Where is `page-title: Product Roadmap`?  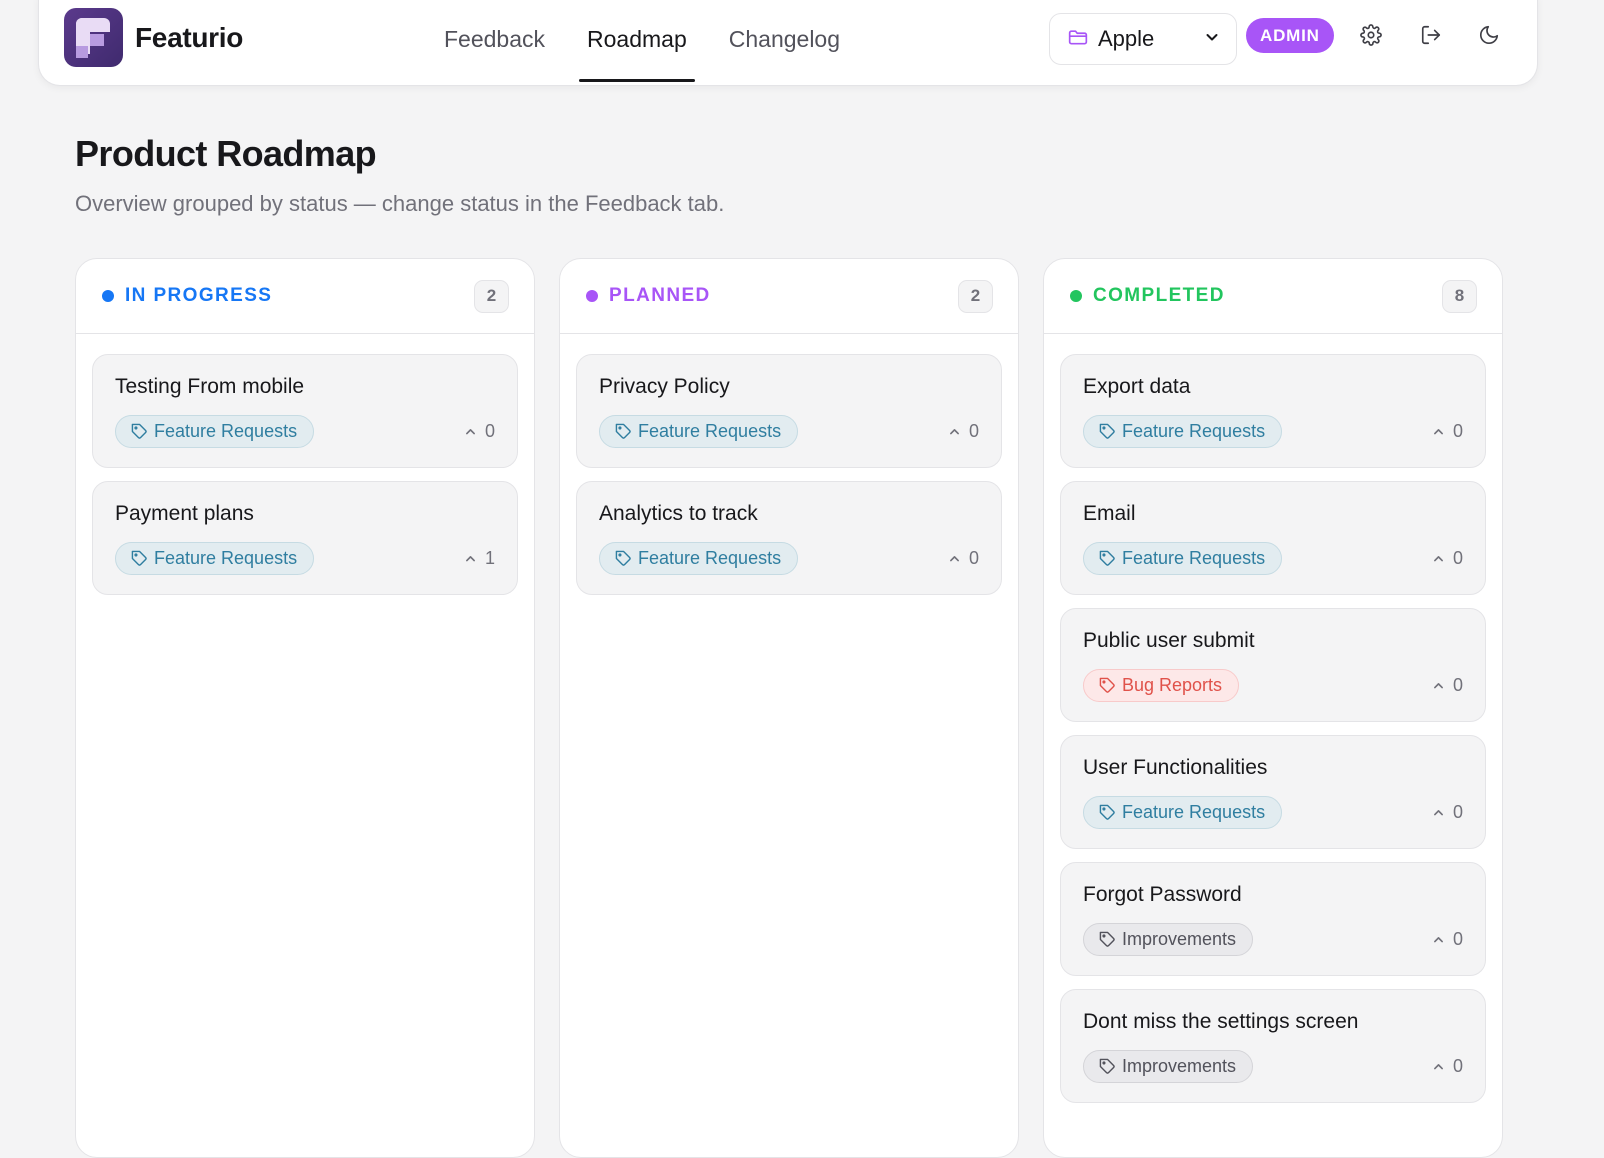 page-title: Product Roadmap is located at coordinates (226, 153).